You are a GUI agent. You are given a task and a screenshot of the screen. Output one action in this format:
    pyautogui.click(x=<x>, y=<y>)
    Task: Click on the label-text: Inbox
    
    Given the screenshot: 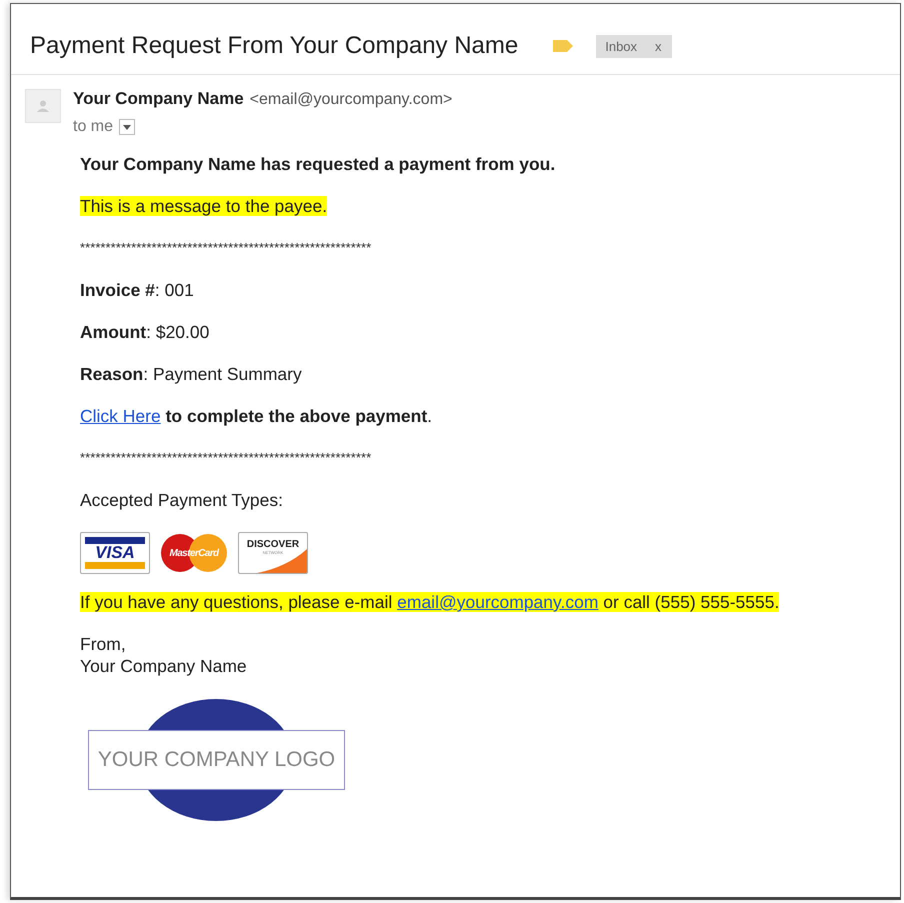 What is the action you would take?
    pyautogui.click(x=621, y=46)
    